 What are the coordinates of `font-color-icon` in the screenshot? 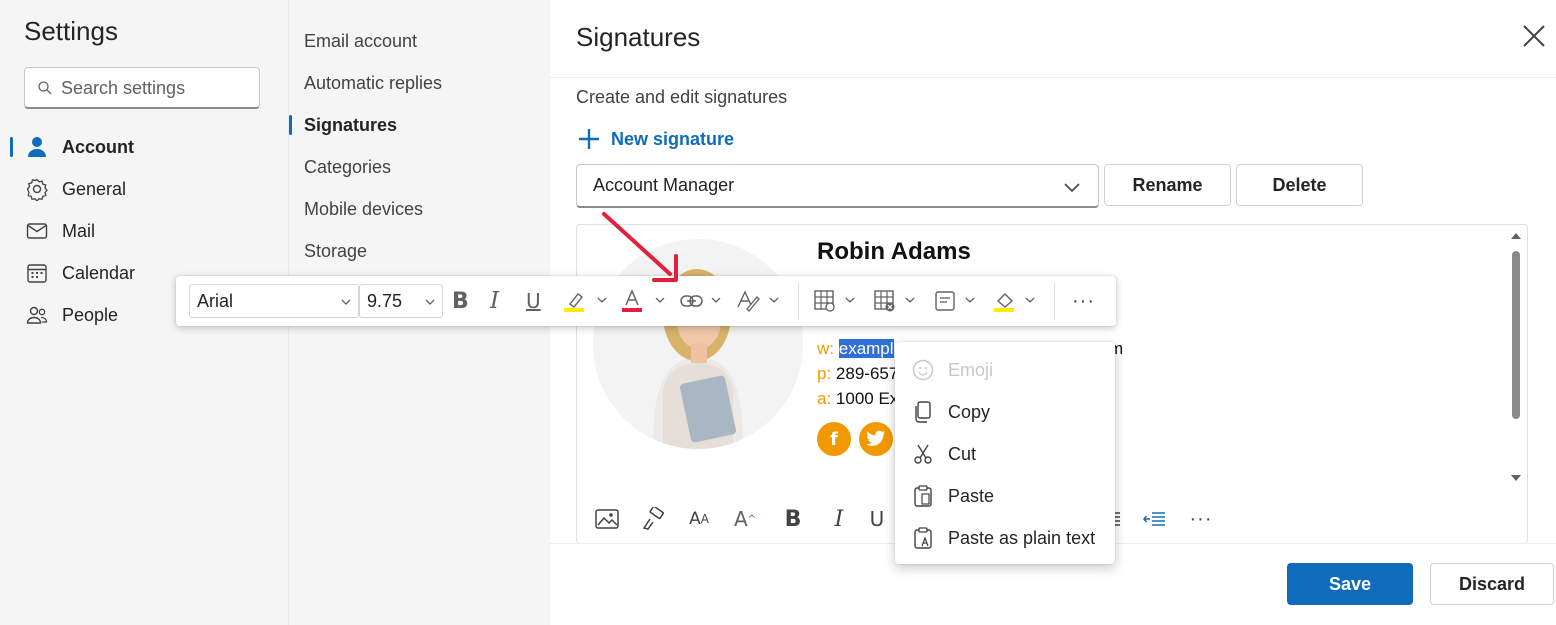 It's located at (644, 301).